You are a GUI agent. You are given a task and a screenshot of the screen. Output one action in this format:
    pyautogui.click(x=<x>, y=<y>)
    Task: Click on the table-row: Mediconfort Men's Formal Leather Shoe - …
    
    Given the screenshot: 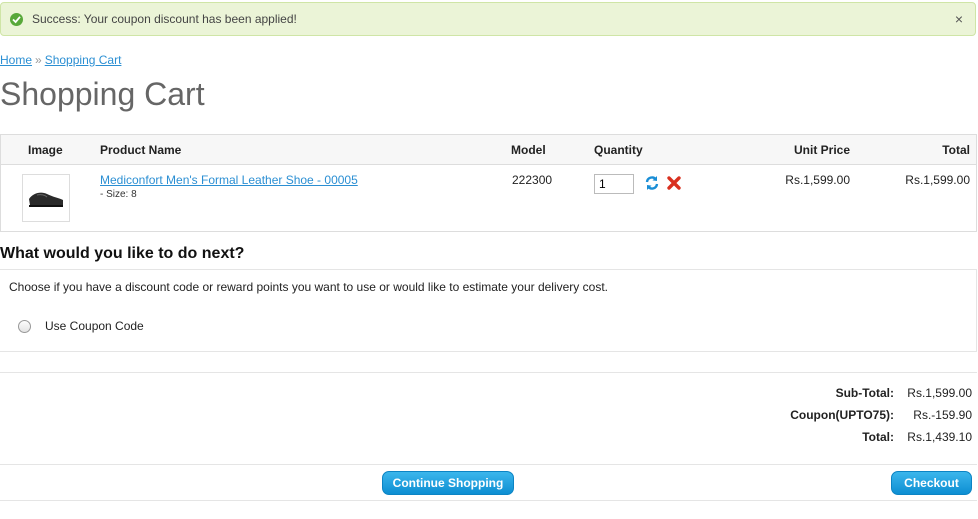 What is the action you would take?
    pyautogui.click(x=488, y=198)
    